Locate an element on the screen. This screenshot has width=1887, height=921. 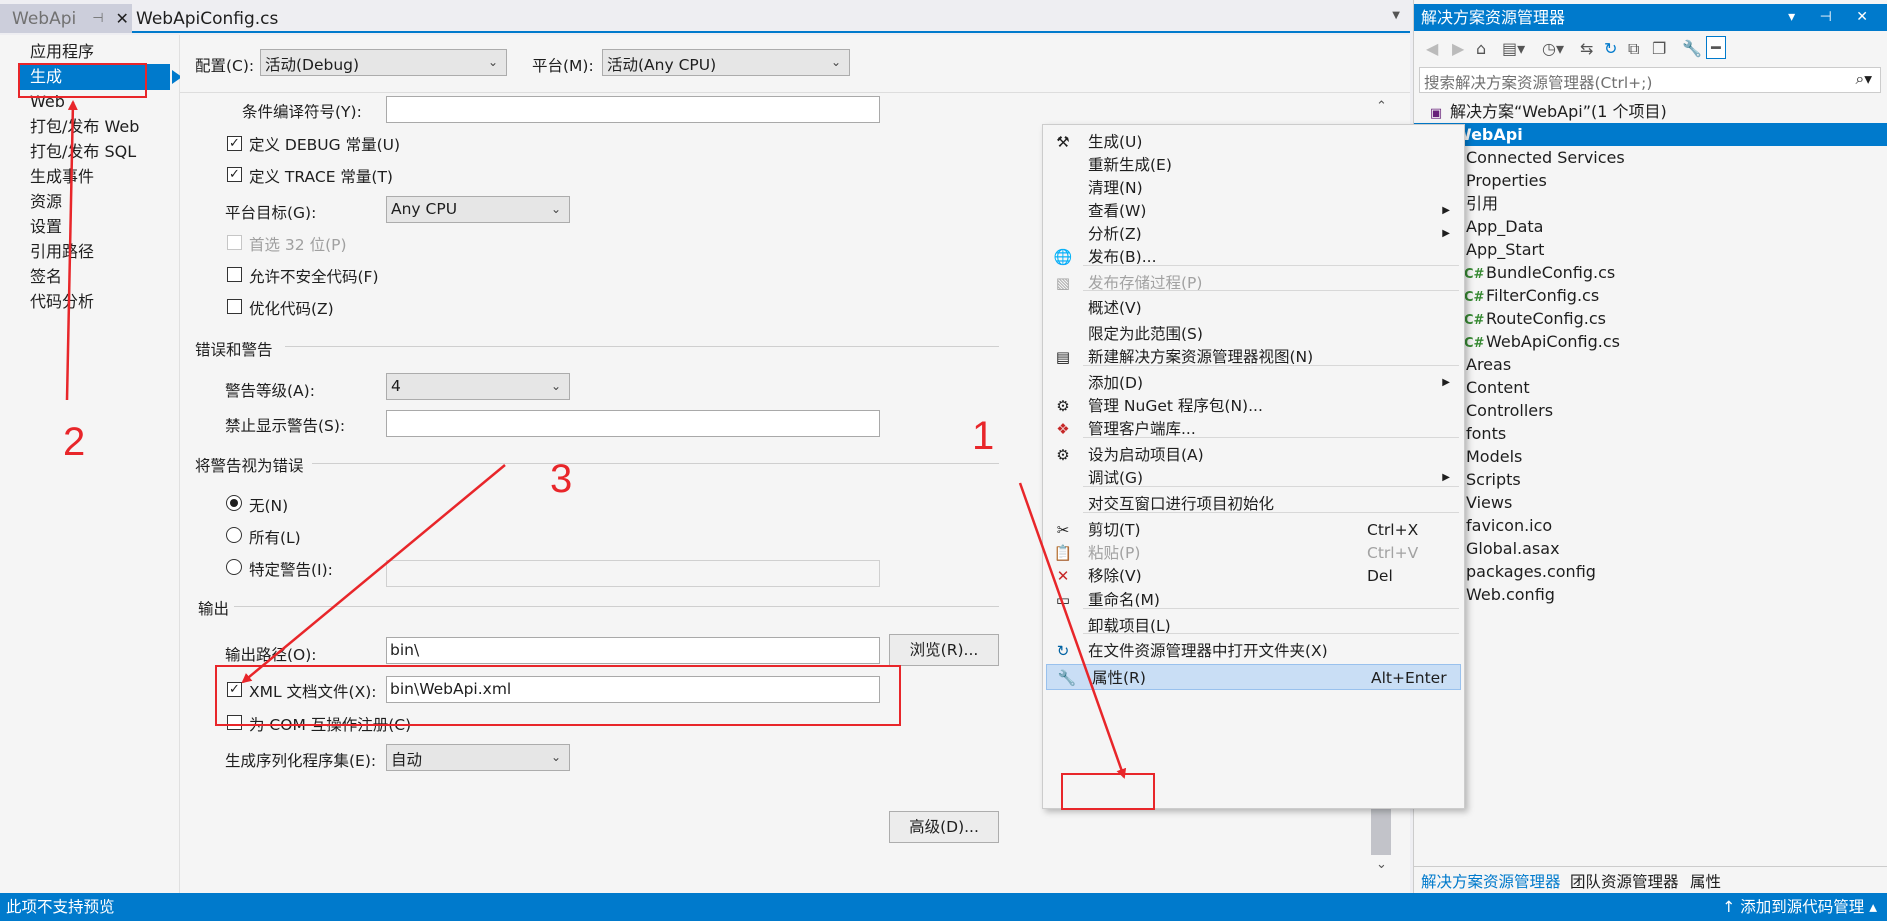
nav-item-signing: 签名 is located at coordinates (95, 277).